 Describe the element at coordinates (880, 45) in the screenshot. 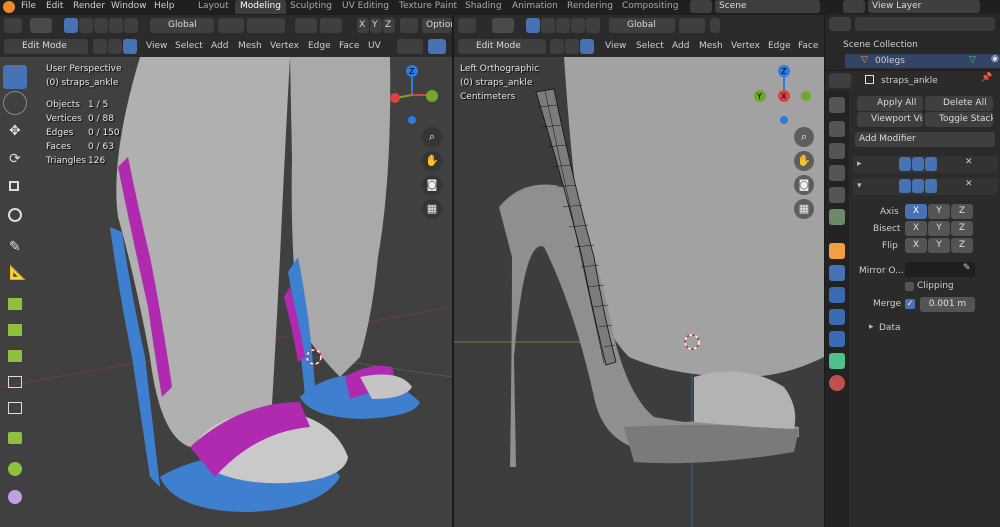

I see `outliner-root-label: Scene Collection` at that location.